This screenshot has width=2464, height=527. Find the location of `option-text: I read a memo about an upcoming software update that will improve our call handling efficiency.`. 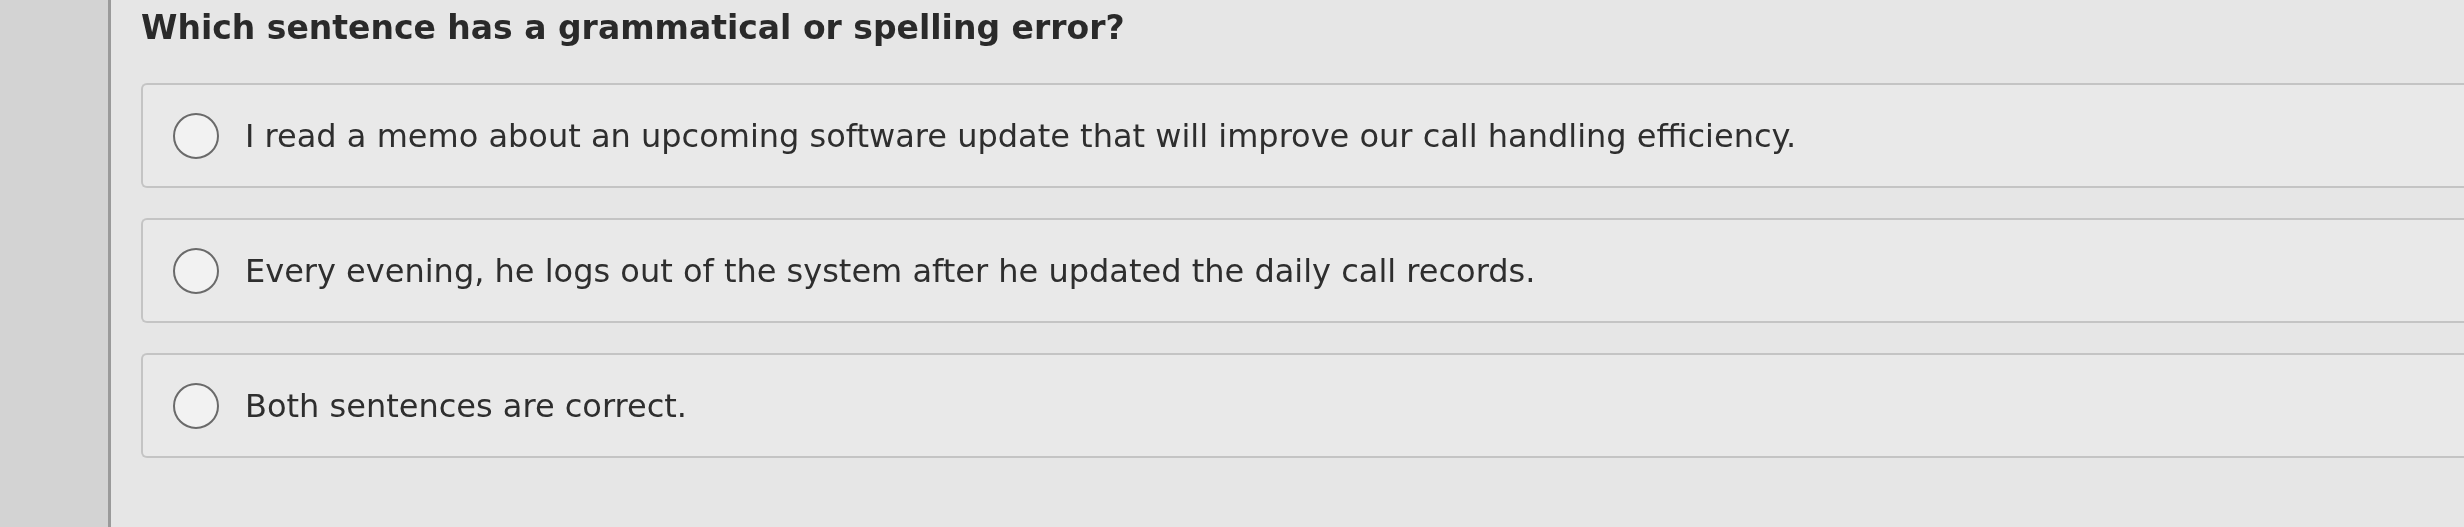

option-text: I read a memo about an upcoming software update that will improve our call handling efficiency. is located at coordinates (1021, 135).